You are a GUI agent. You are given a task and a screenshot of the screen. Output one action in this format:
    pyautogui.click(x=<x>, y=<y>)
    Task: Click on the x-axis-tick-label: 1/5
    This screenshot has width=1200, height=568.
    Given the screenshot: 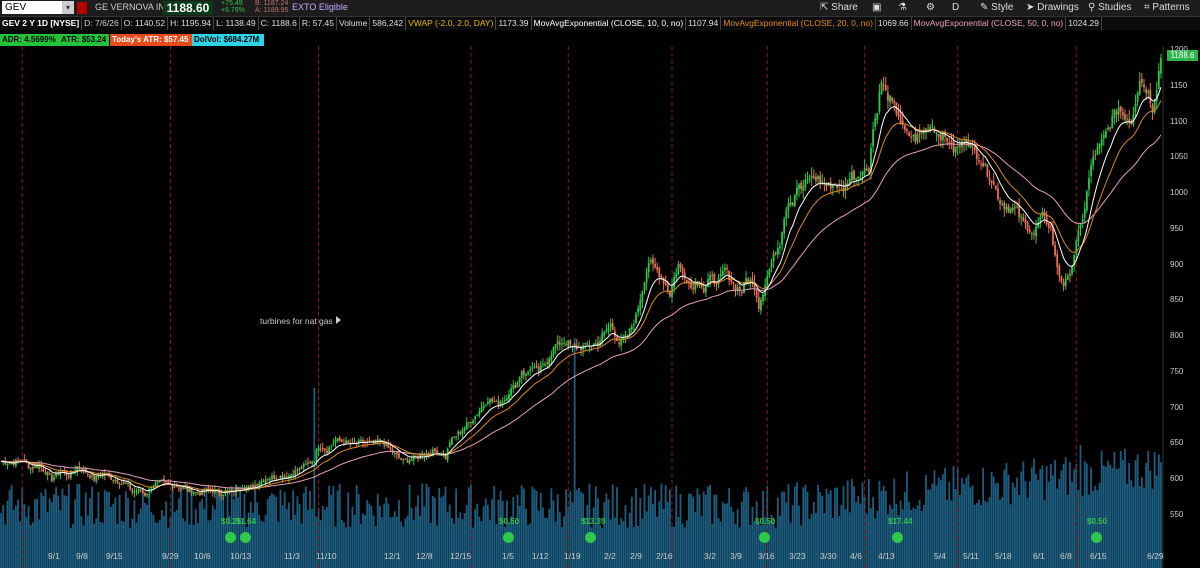 What is the action you would take?
    pyautogui.click(x=508, y=556)
    